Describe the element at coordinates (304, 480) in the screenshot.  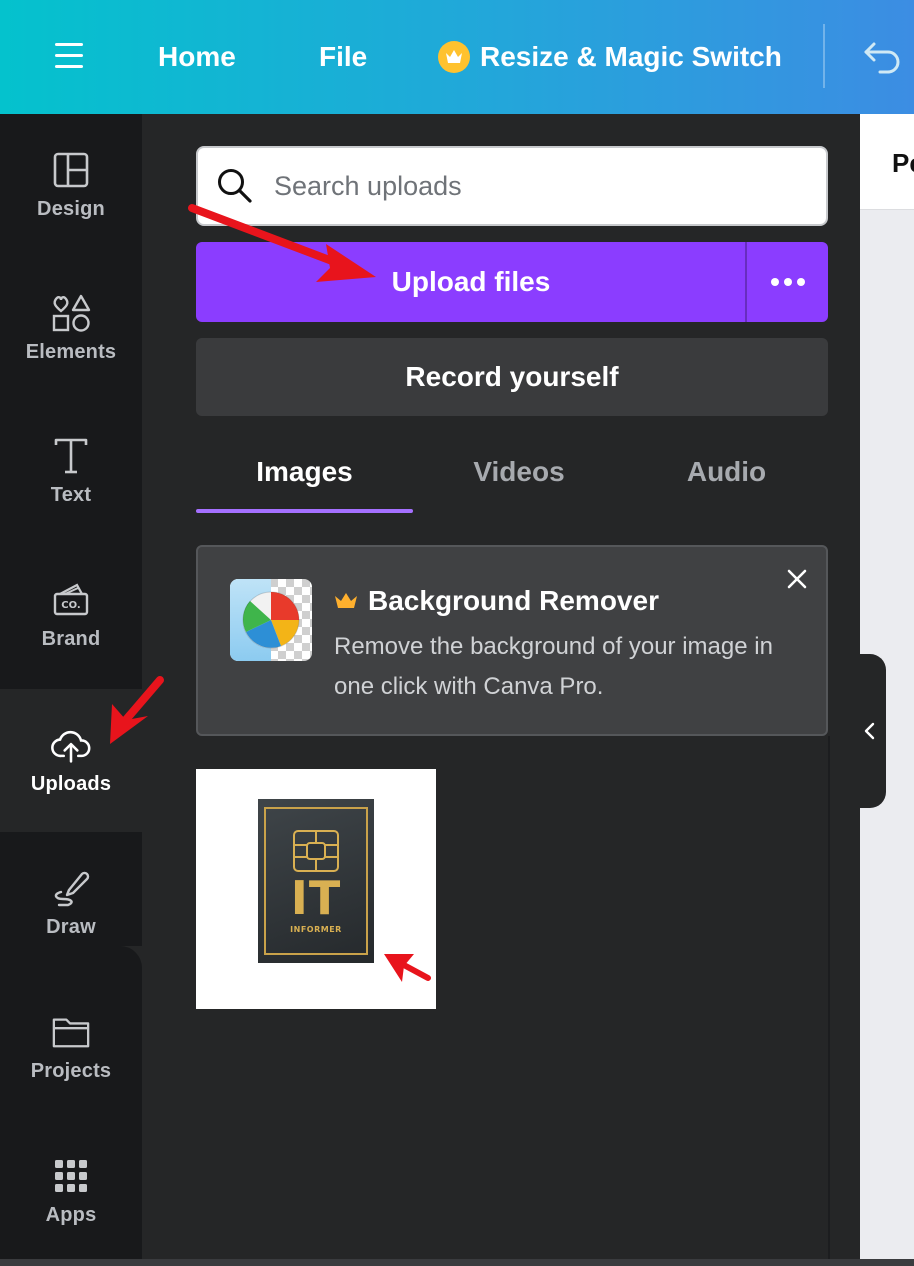
I see `tab-images: Images` at that location.